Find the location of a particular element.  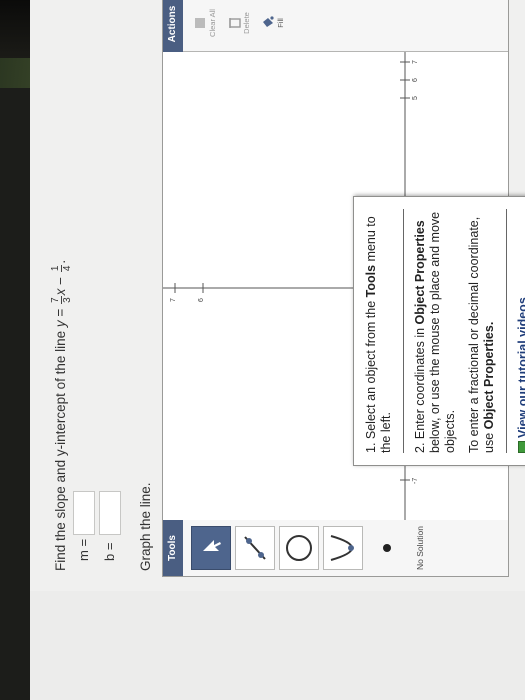

clear-all-button: Clear All is located at coordinates (205, 23).